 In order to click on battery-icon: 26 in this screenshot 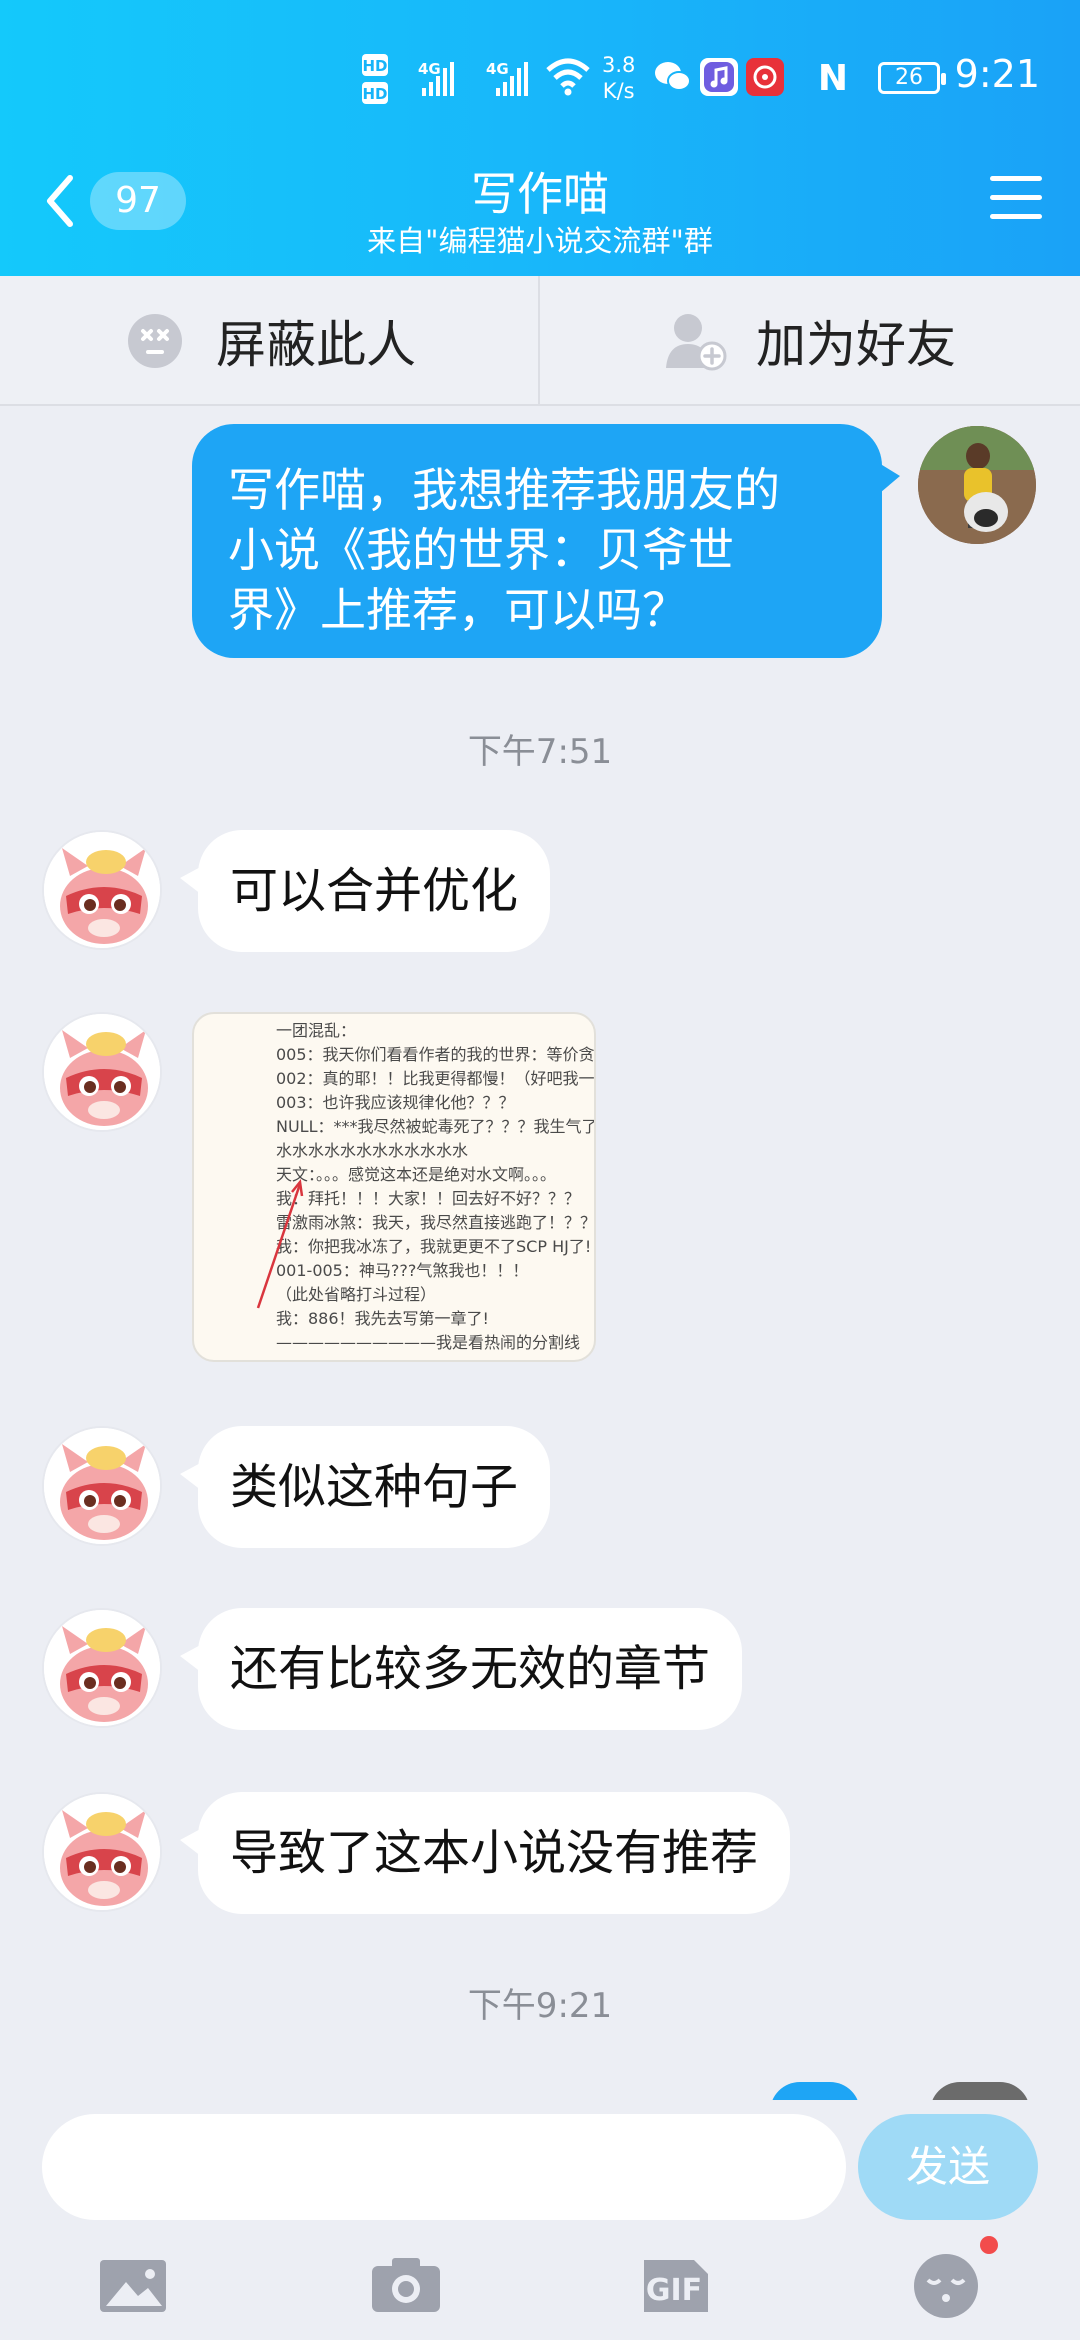, I will do `click(912, 78)`.